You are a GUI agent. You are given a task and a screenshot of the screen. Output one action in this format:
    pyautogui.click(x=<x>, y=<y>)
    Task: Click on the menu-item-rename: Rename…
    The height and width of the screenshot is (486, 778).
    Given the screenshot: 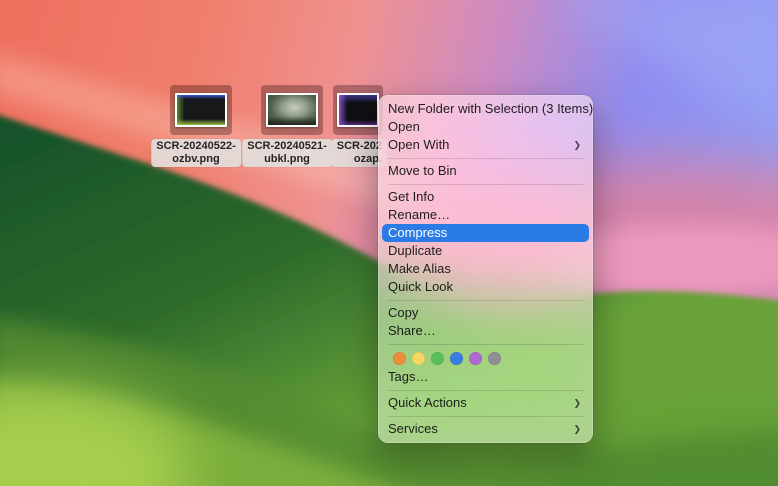 What is the action you would take?
    pyautogui.click(x=485, y=215)
    